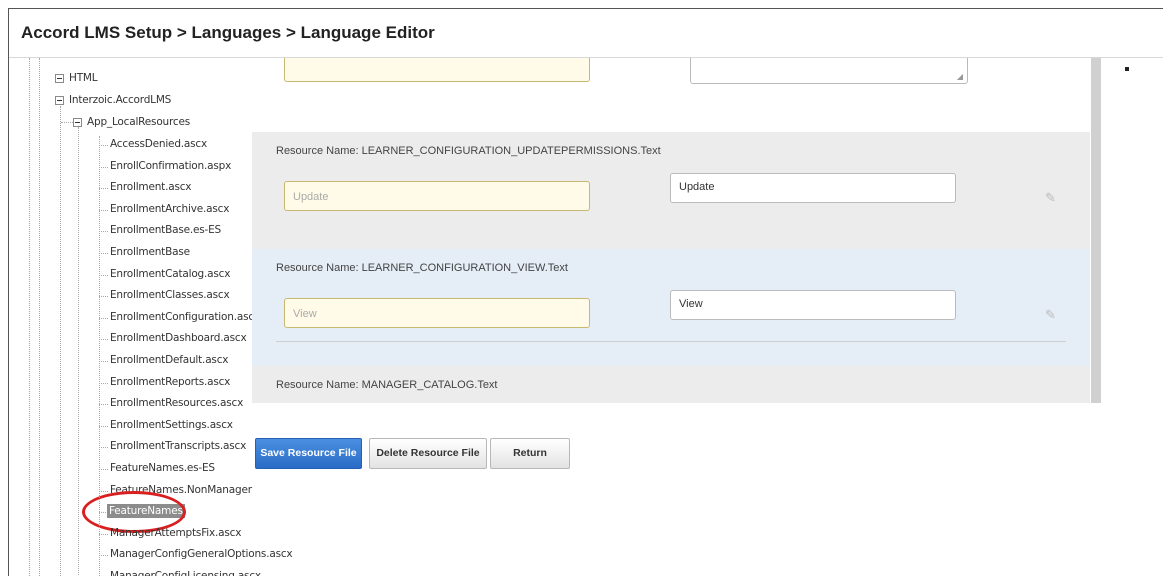 This screenshot has height=576, width=1163. What do you see at coordinates (162, 468) in the screenshot?
I see `tree-file: FeatureNames.es-ES` at bounding box center [162, 468].